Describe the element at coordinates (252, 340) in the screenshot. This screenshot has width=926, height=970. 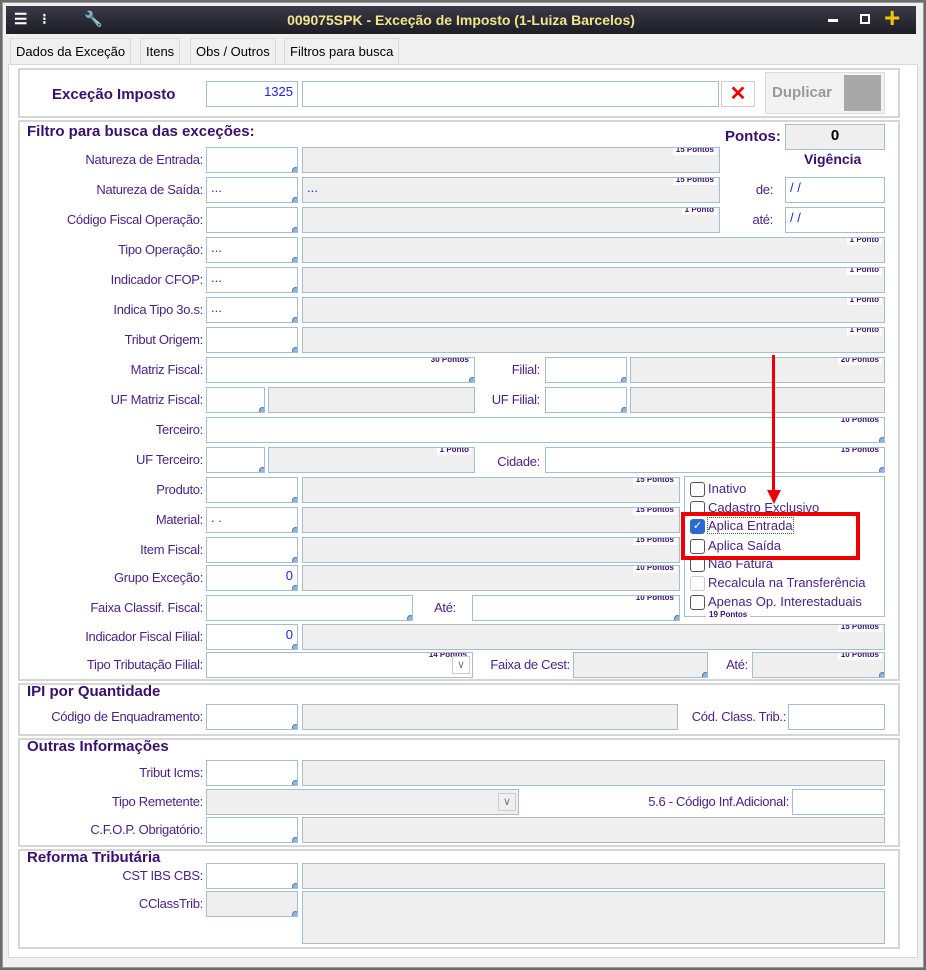
I see `tribOrig-code-input` at that location.